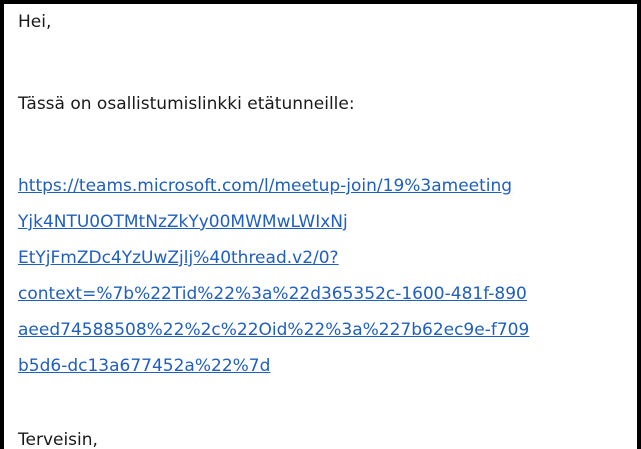  What do you see at coordinates (183, 222) in the screenshot?
I see `meeting-link-line: Yjk4NTU0OTMtNzZkYy00MWMwLWIxNj` at bounding box center [183, 222].